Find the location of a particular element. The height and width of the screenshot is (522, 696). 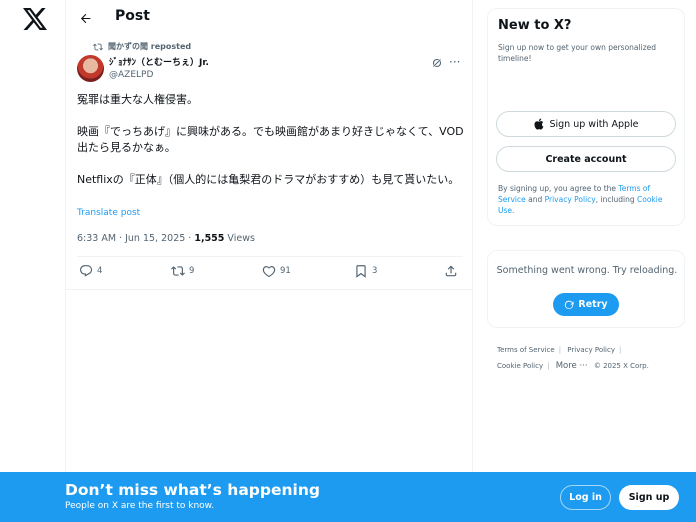

translate-link: Translate post is located at coordinates (108, 213).